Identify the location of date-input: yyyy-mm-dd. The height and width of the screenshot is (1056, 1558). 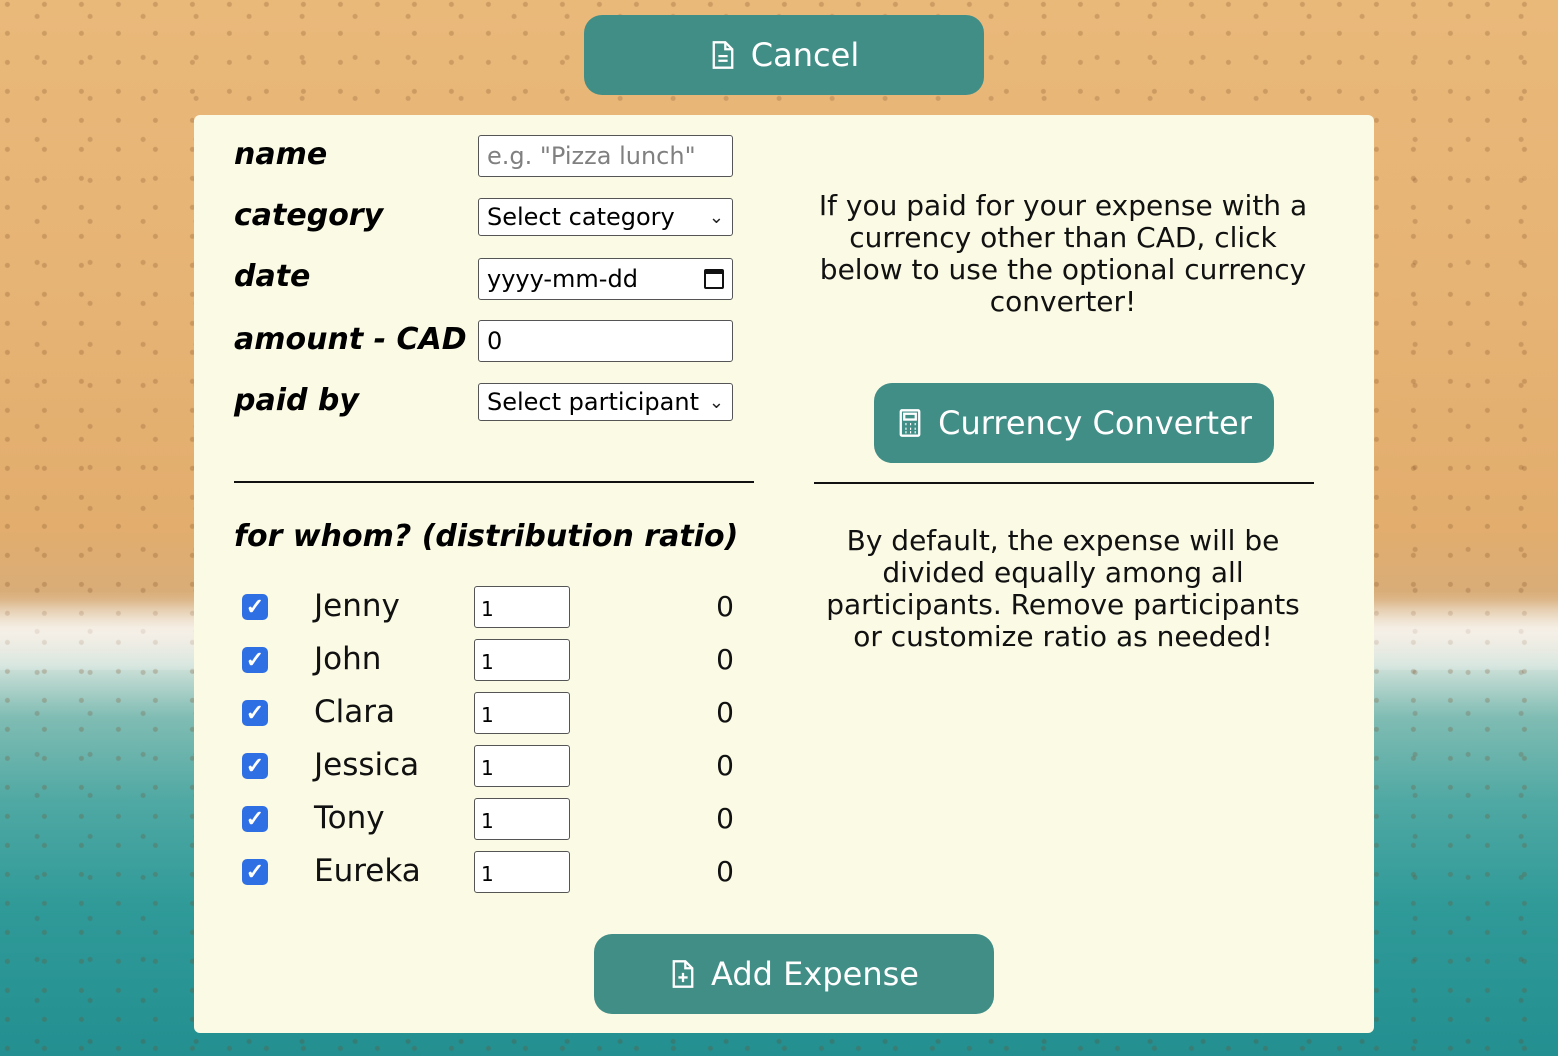
(605, 279).